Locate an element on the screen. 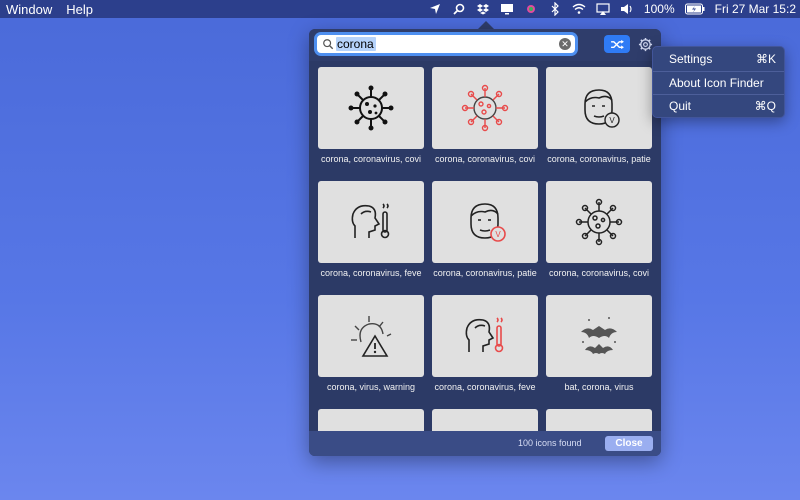 Image resolution: width=800 pixels, height=500 pixels. settings-menu: Settings ⌘K About Icon Finder Quit ⌘Q is located at coordinates (718, 82).